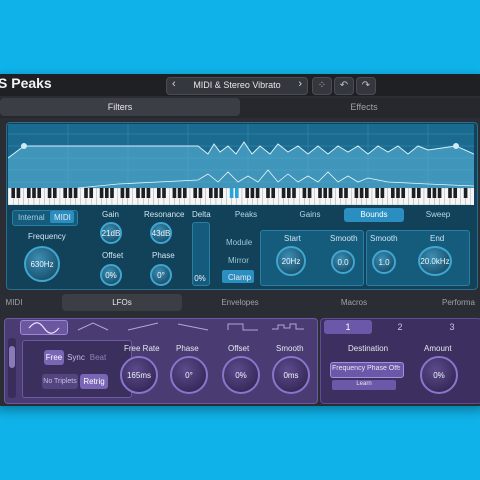  What do you see at coordinates (110, 214) in the screenshot?
I see `gain-label: Gain` at bounding box center [110, 214].